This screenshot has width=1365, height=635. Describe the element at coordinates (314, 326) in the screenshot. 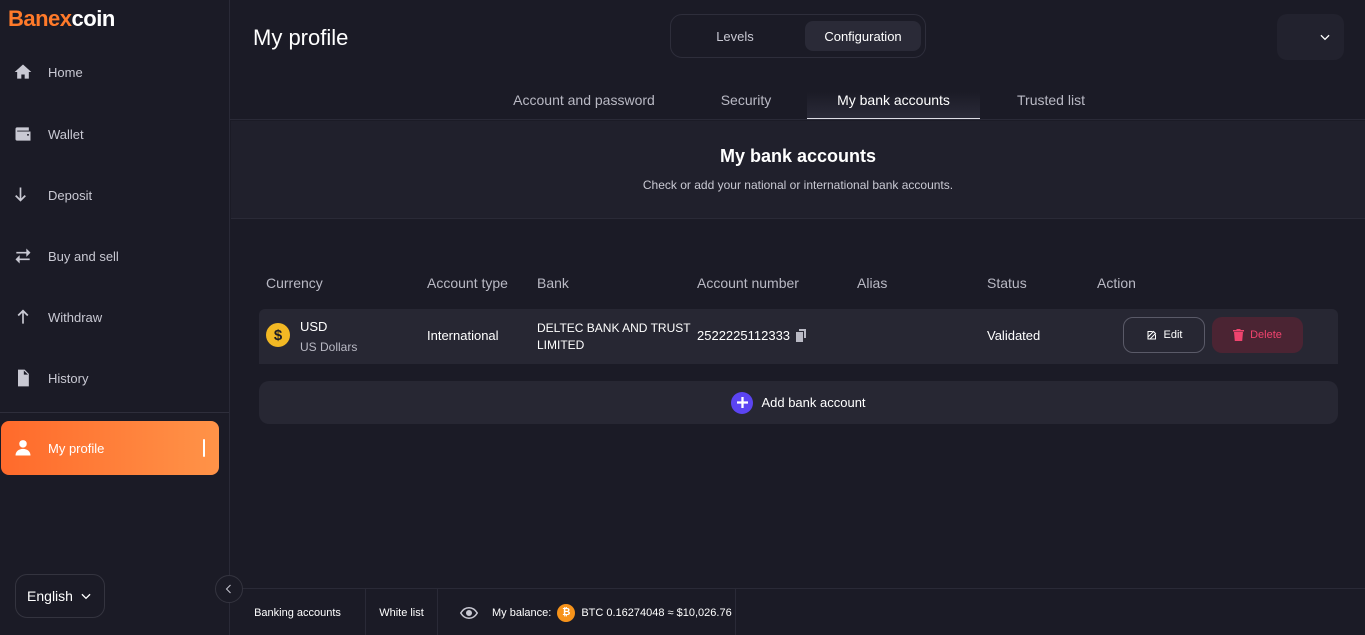

I see `currency-code: USD` at that location.